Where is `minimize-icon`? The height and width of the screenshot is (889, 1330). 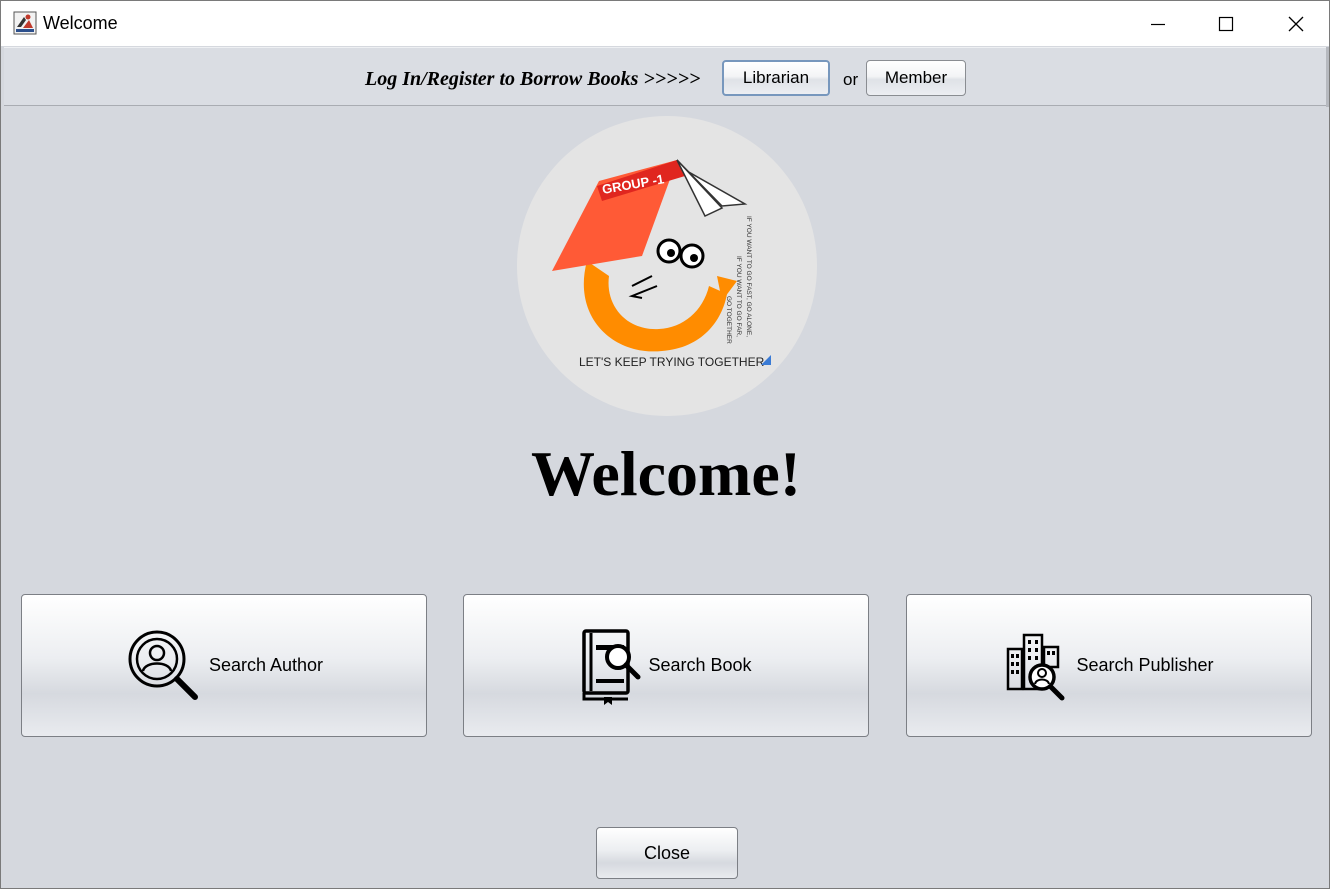 minimize-icon is located at coordinates (1158, 24).